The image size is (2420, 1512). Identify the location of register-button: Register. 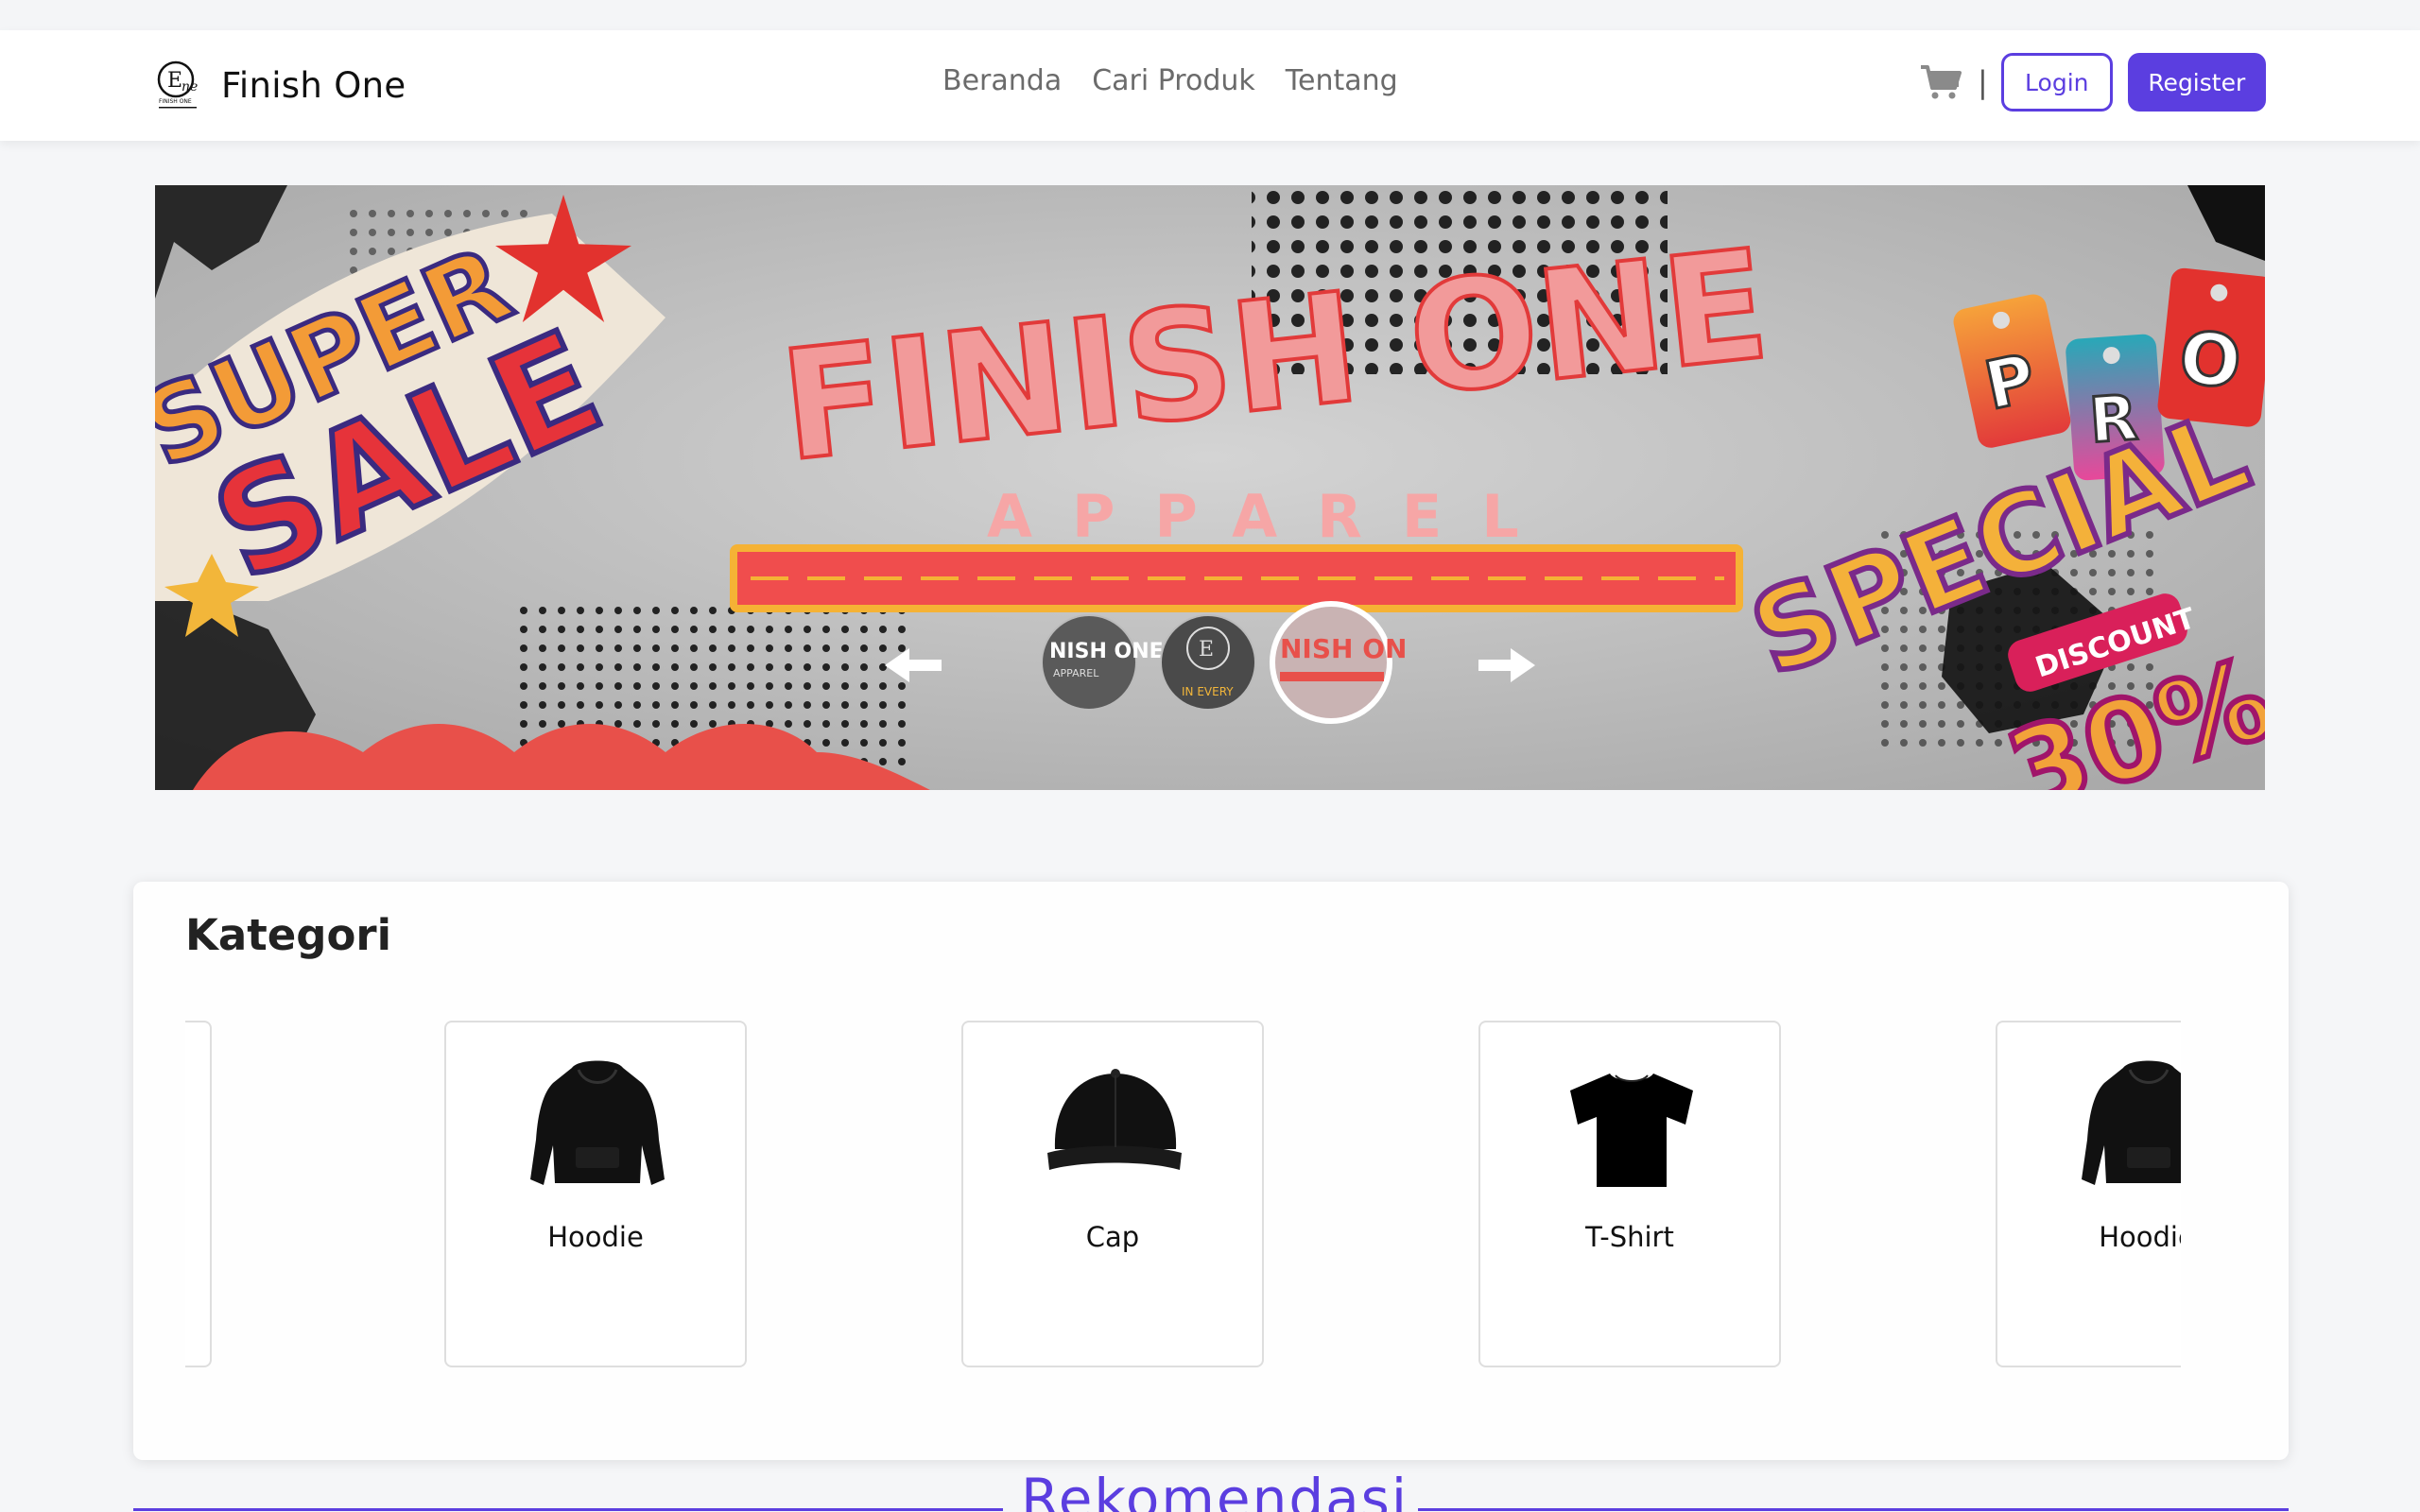
(2196, 82).